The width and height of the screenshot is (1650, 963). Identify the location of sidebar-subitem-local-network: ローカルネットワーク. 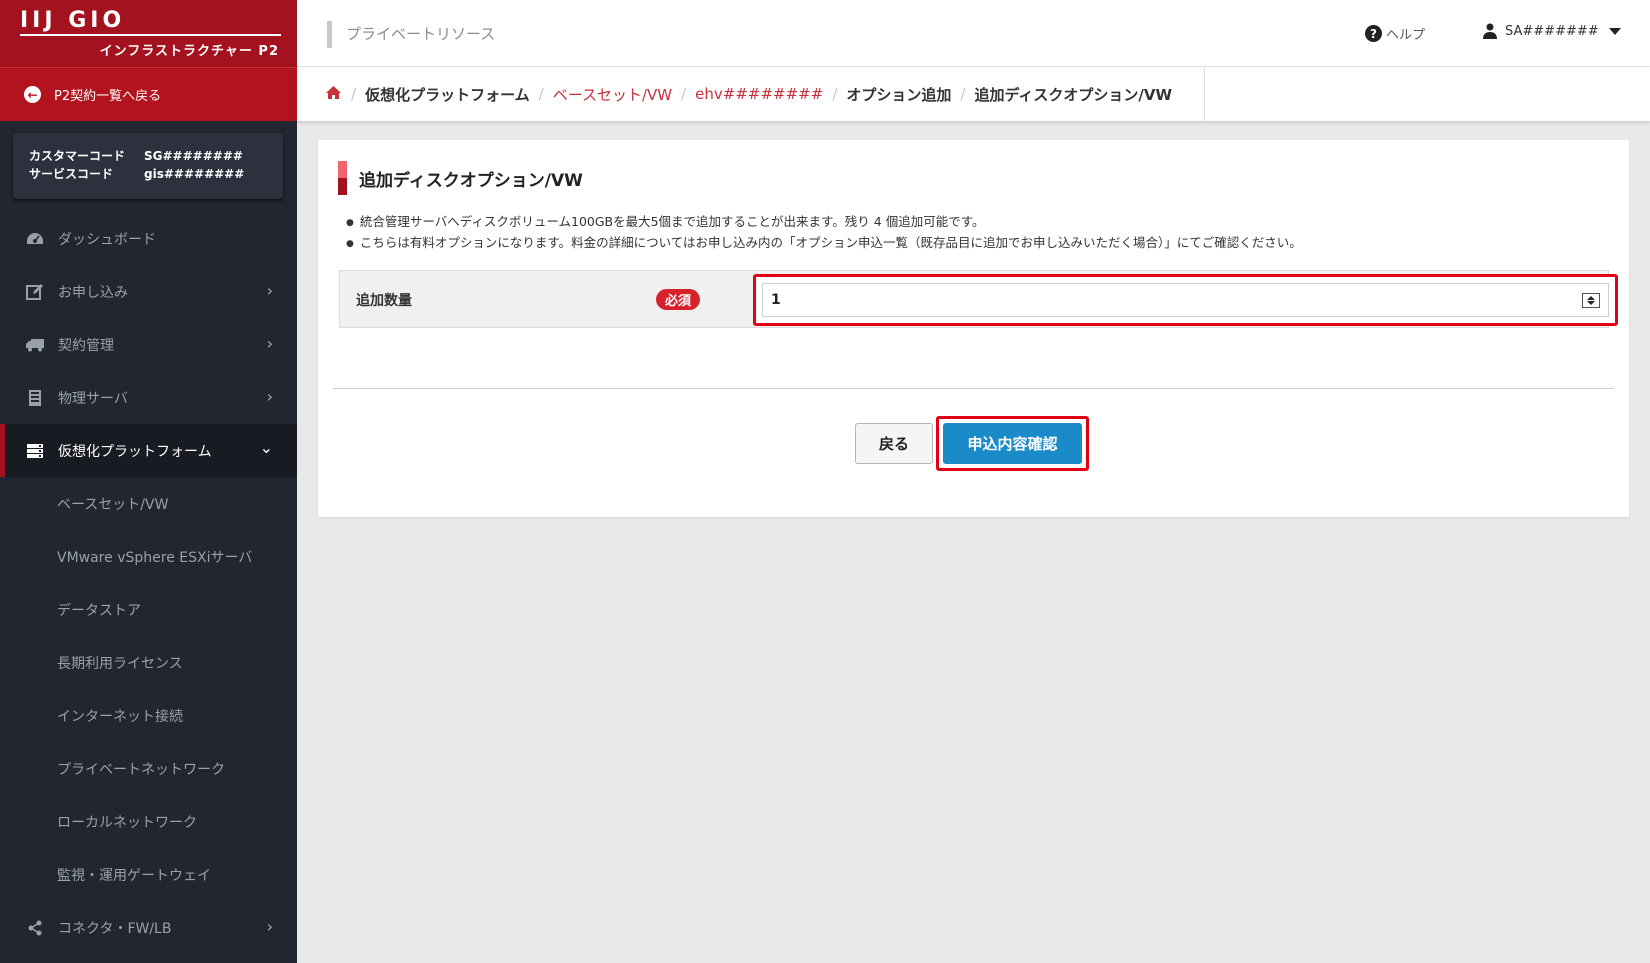
(148, 821).